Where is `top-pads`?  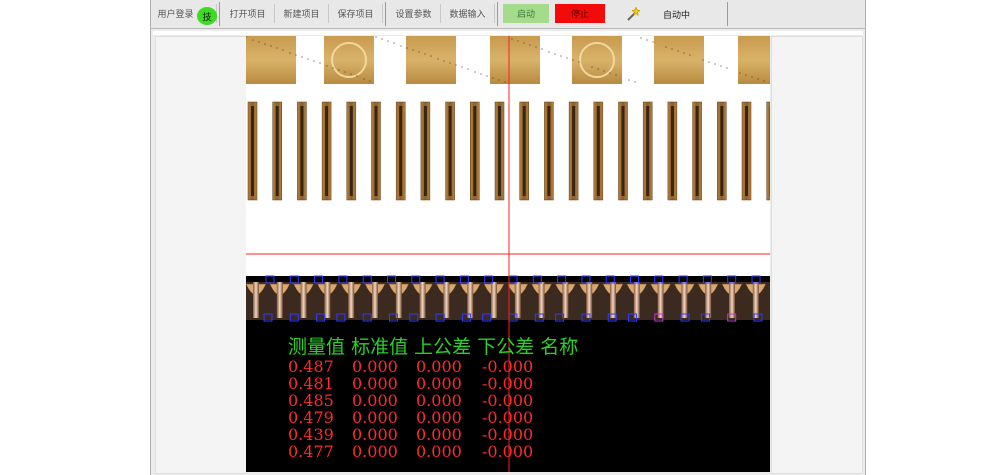
top-pads is located at coordinates (508, 60).